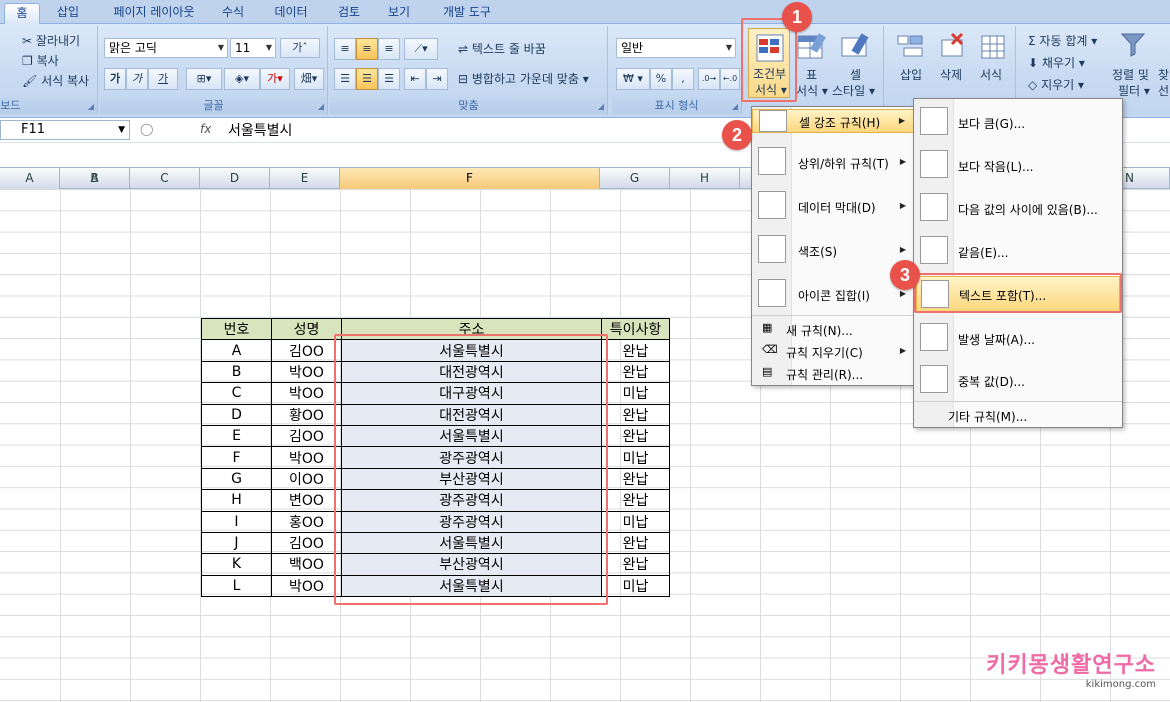 This screenshot has width=1170, height=702. What do you see at coordinates (1056, 84) in the screenshot?
I see `clear-button: ◇ 지우기 ▾` at bounding box center [1056, 84].